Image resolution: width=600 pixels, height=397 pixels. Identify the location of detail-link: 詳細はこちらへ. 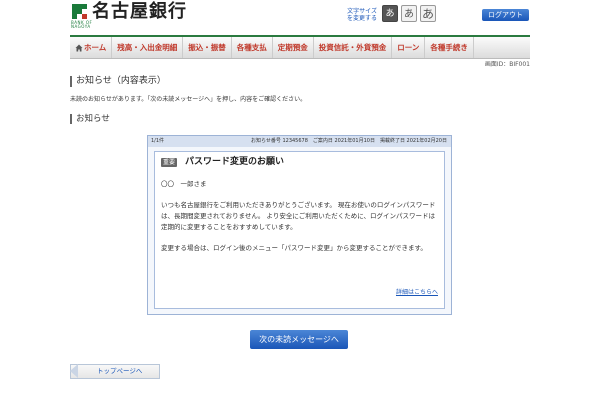
(417, 291).